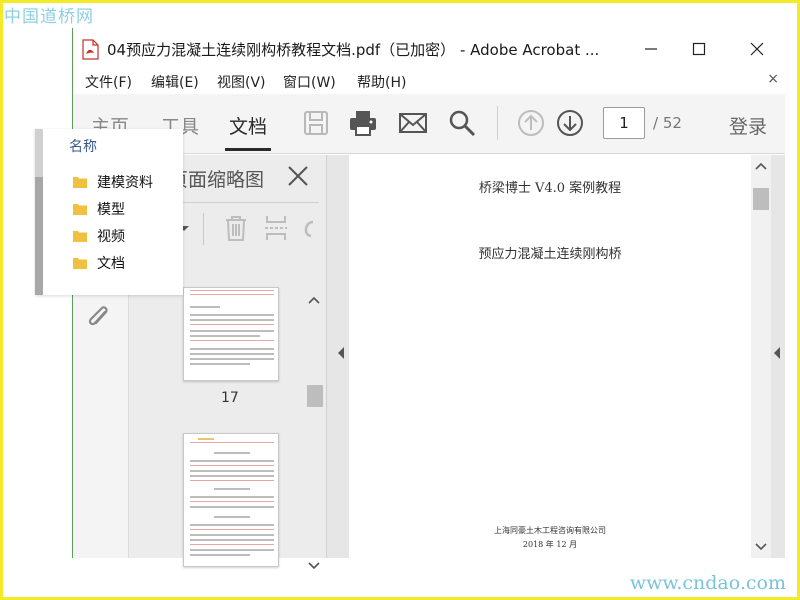 This screenshot has width=800, height=600. I want to click on active-tab-indicator, so click(248, 149).